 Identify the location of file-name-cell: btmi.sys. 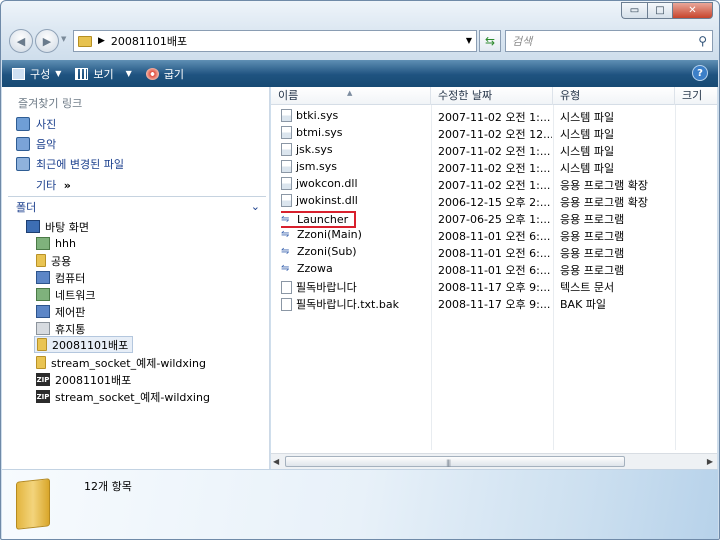
(312, 132).